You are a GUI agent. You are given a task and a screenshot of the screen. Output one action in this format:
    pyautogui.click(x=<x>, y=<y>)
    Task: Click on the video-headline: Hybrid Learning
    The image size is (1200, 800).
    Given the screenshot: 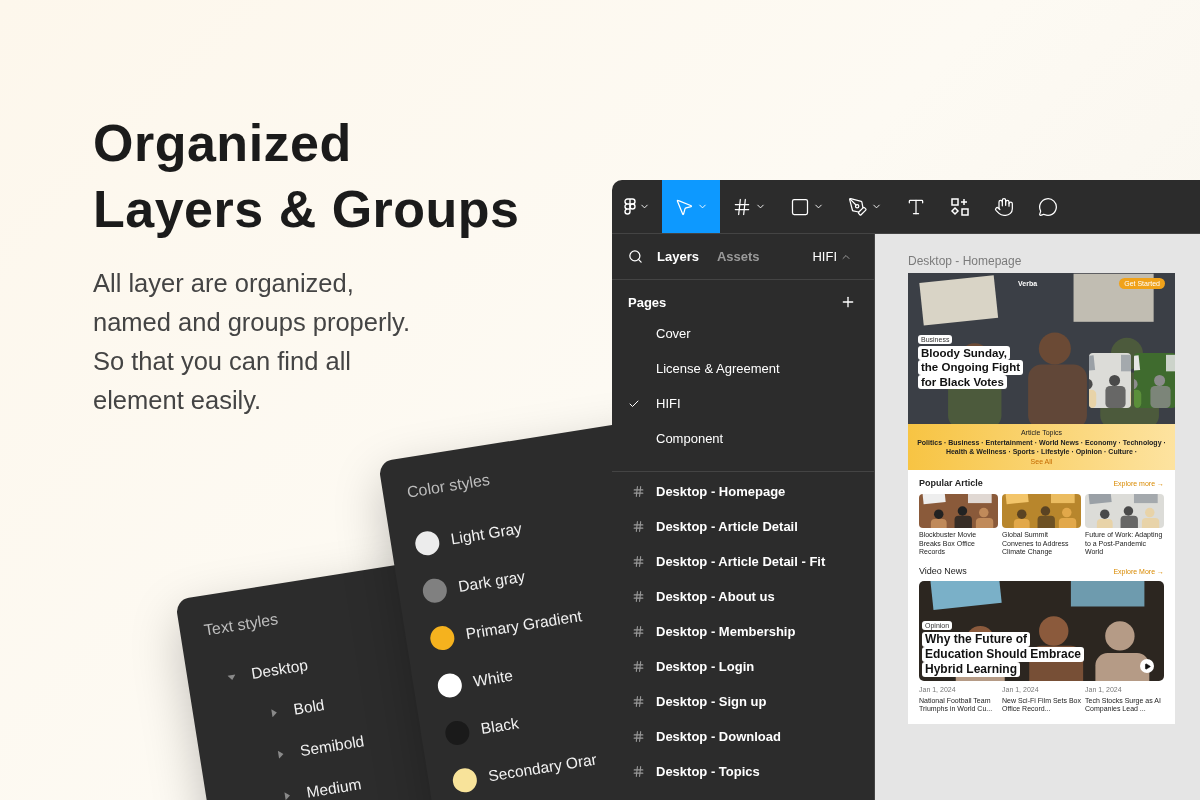 What is the action you would take?
    pyautogui.click(x=971, y=670)
    